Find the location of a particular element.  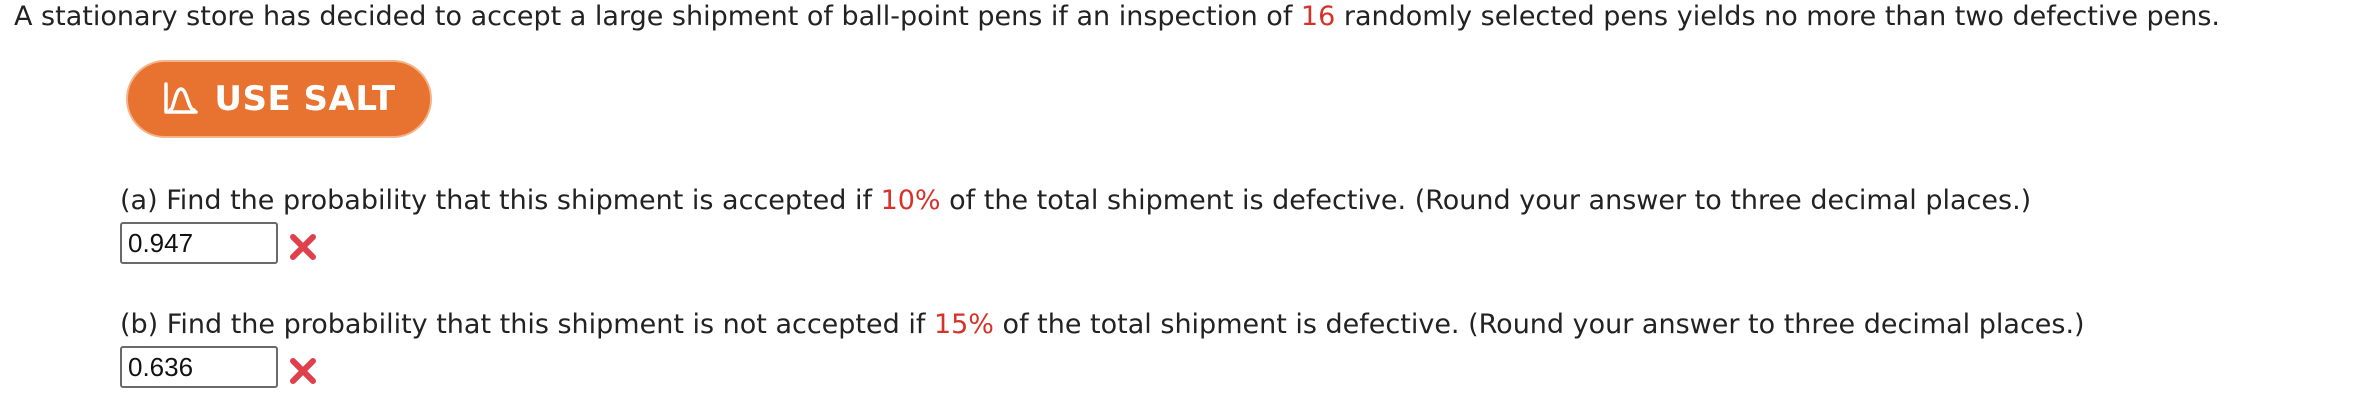

use-salt-label: USE SALT is located at coordinates (305, 99).